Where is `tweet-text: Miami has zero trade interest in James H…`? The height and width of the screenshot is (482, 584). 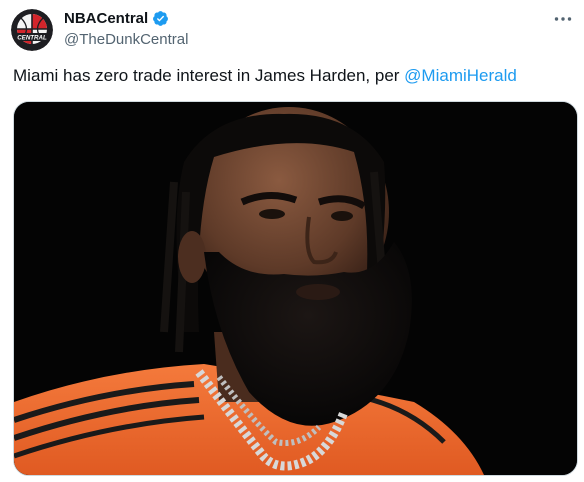
tweet-text: Miami has zero trade interest in James H… is located at coordinates (265, 76).